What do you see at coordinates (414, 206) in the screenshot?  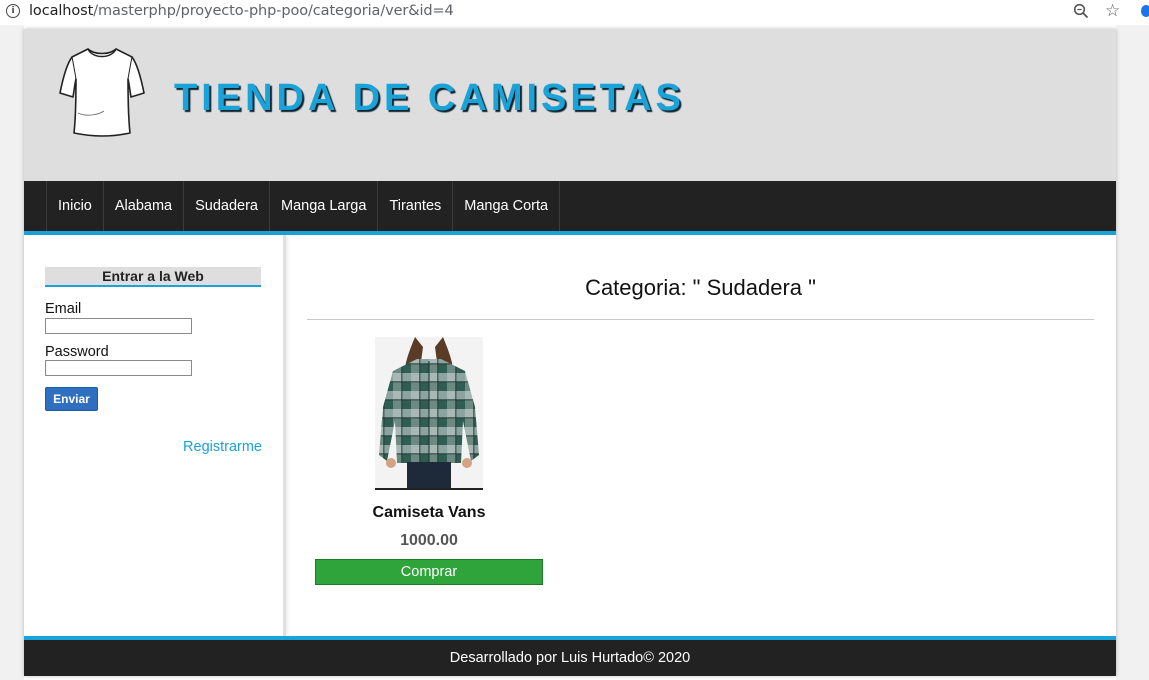 I see `nav-item-tirantes: Tirantes` at bounding box center [414, 206].